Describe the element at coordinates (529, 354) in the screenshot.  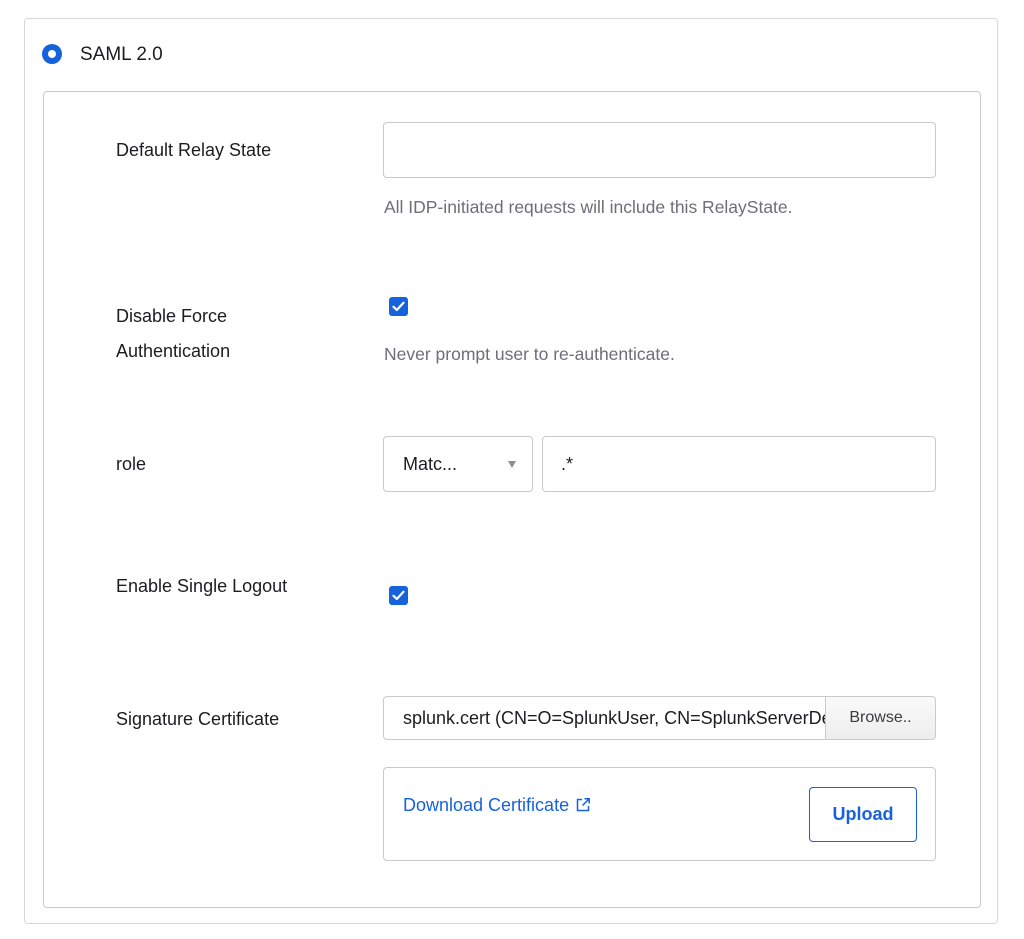
I see `force-auth-hint: Never prompt user to re-authenticate.` at that location.